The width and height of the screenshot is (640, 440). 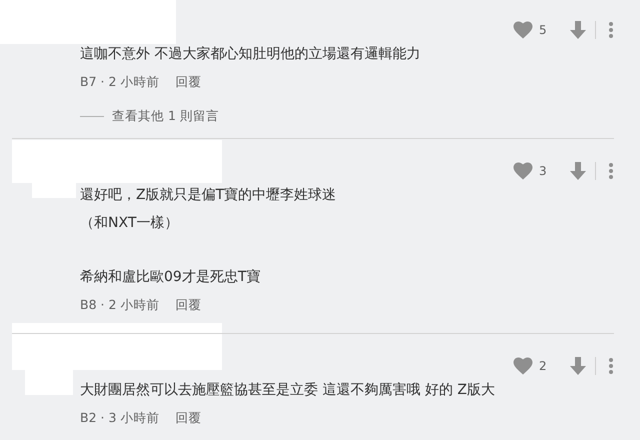 I want to click on like-count: 3, so click(x=543, y=171).